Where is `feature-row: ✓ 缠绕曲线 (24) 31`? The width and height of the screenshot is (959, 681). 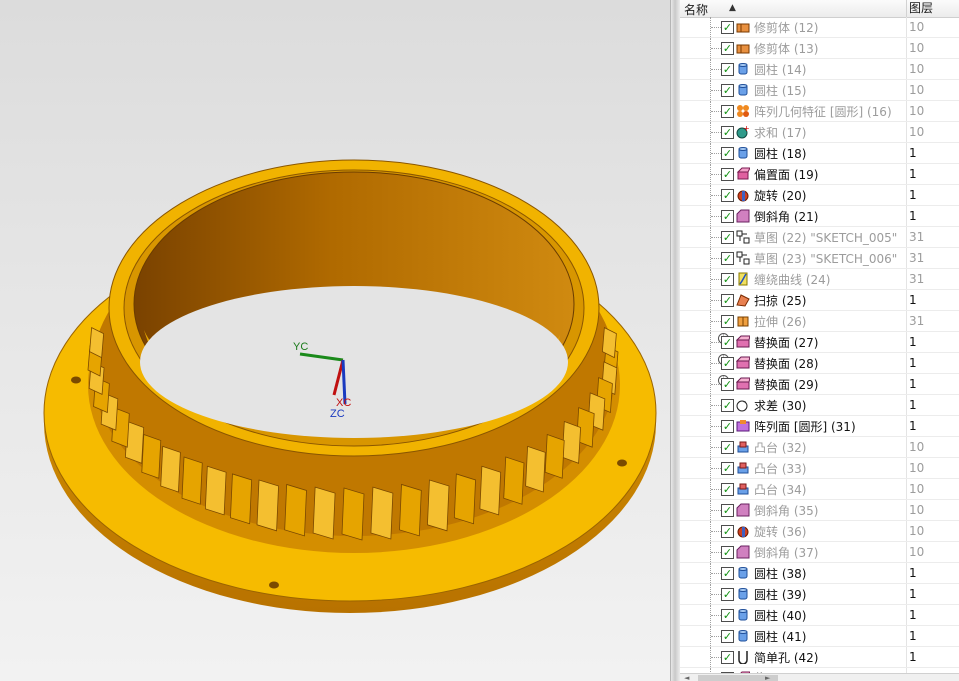 feature-row: ✓ 缠绕曲线 (24) 31 is located at coordinates (819, 279).